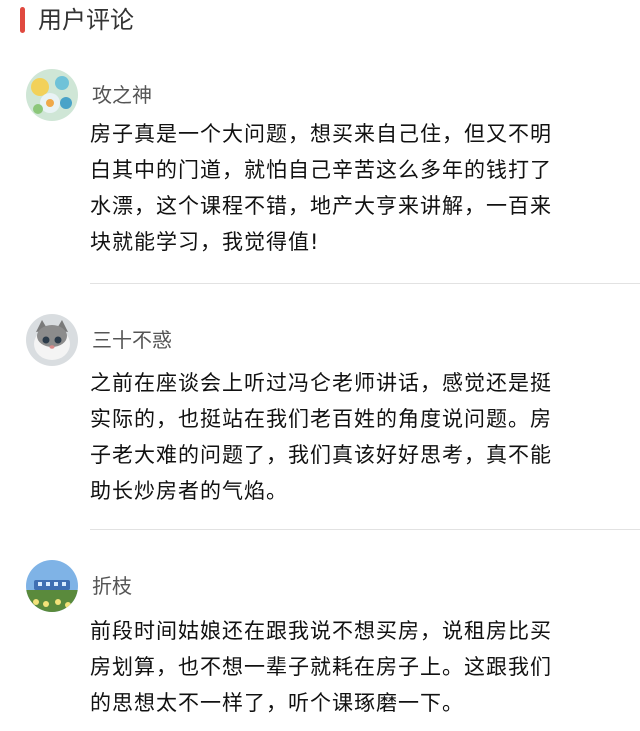 Image resolution: width=640 pixels, height=731 pixels. I want to click on comment-username: 折枝, so click(112, 586).